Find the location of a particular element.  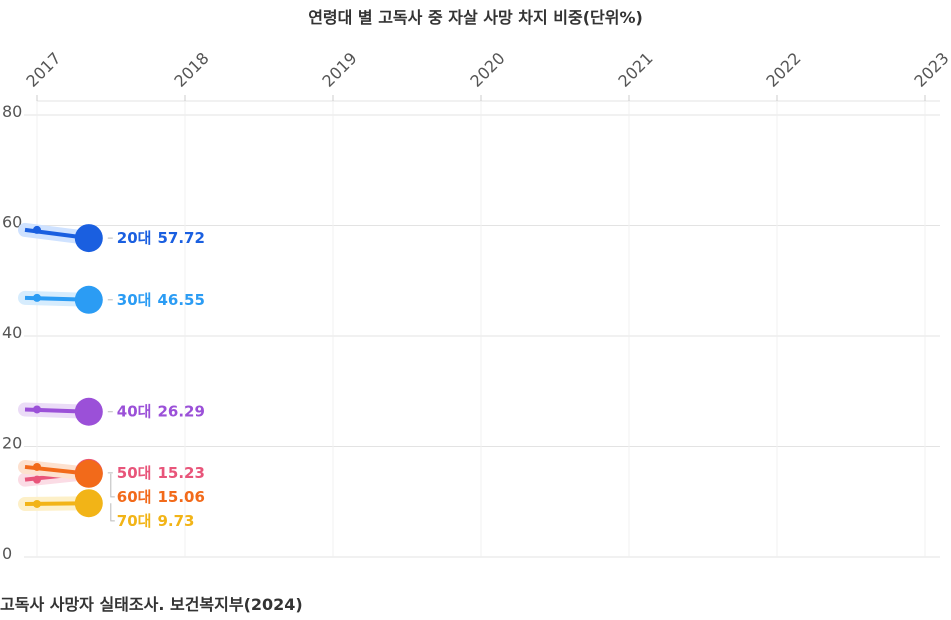

series-end-label: 20대 57.72 is located at coordinates (161, 238).